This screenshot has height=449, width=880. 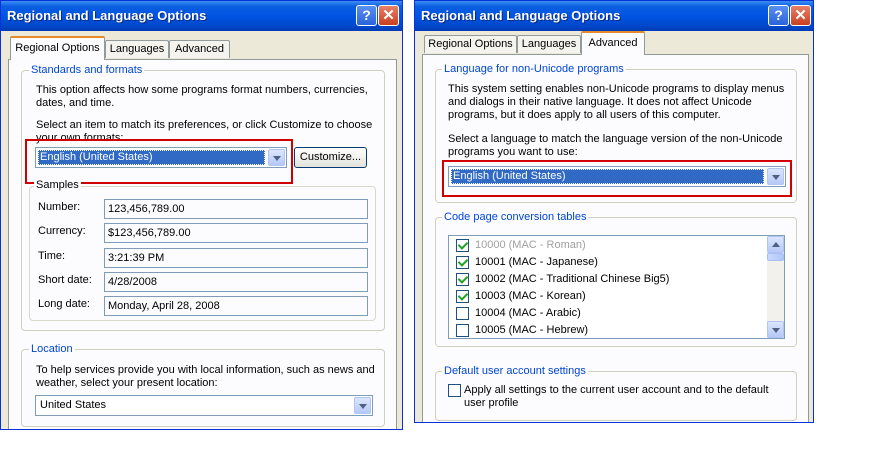 I want to click on chevron-down-icon, so click(x=362, y=405).